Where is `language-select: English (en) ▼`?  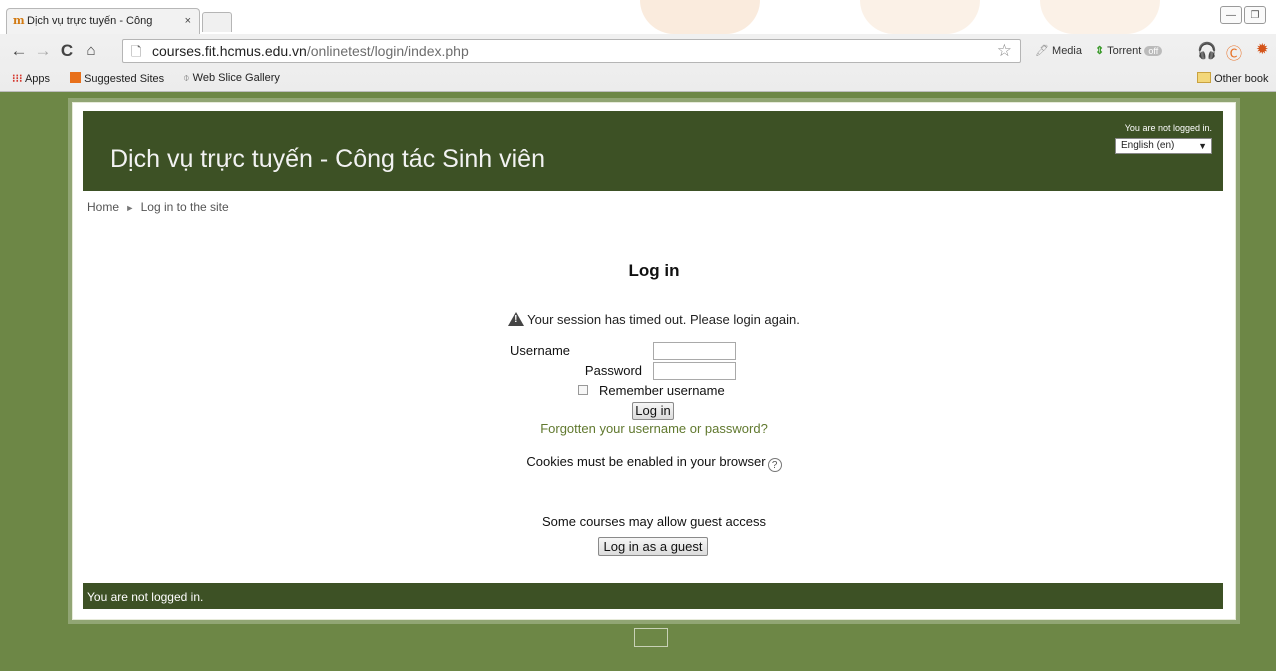 language-select: English (en) ▼ is located at coordinates (1163, 146).